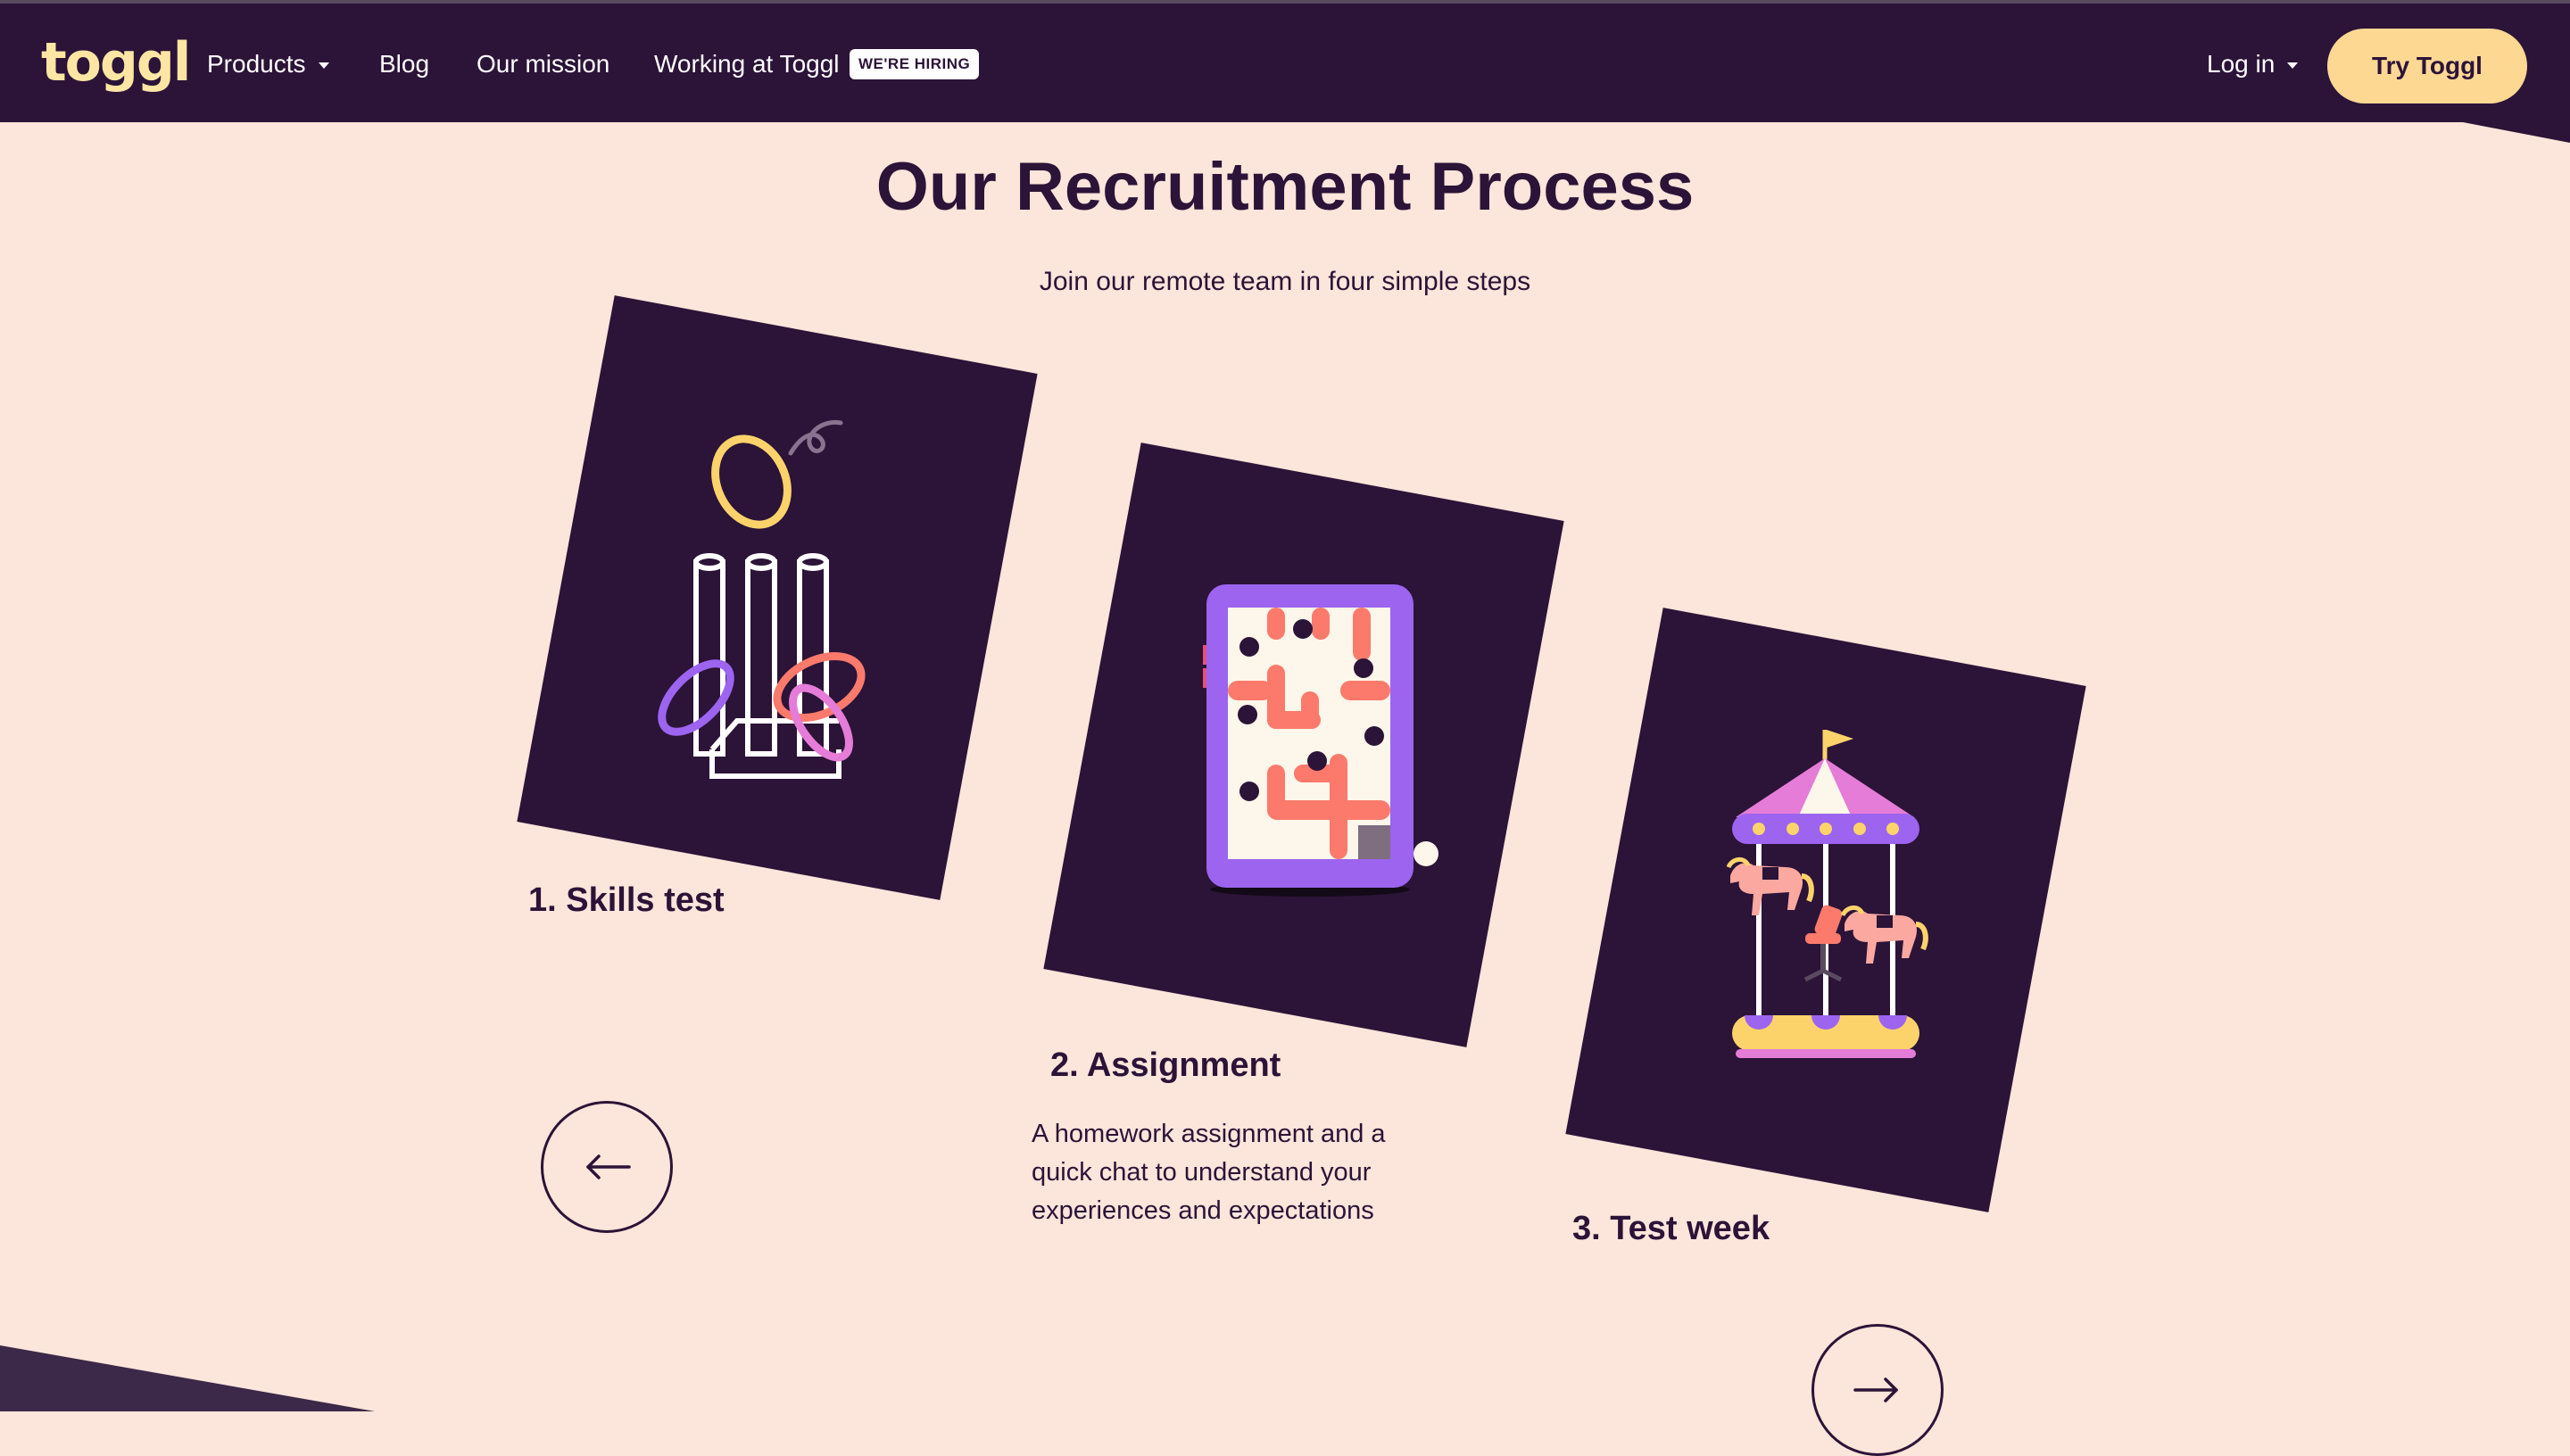 Image resolution: width=2570 pixels, height=1456 pixels. Describe the element at coordinates (543, 64) in the screenshot. I see `nav-our-mission: Our mission` at that location.